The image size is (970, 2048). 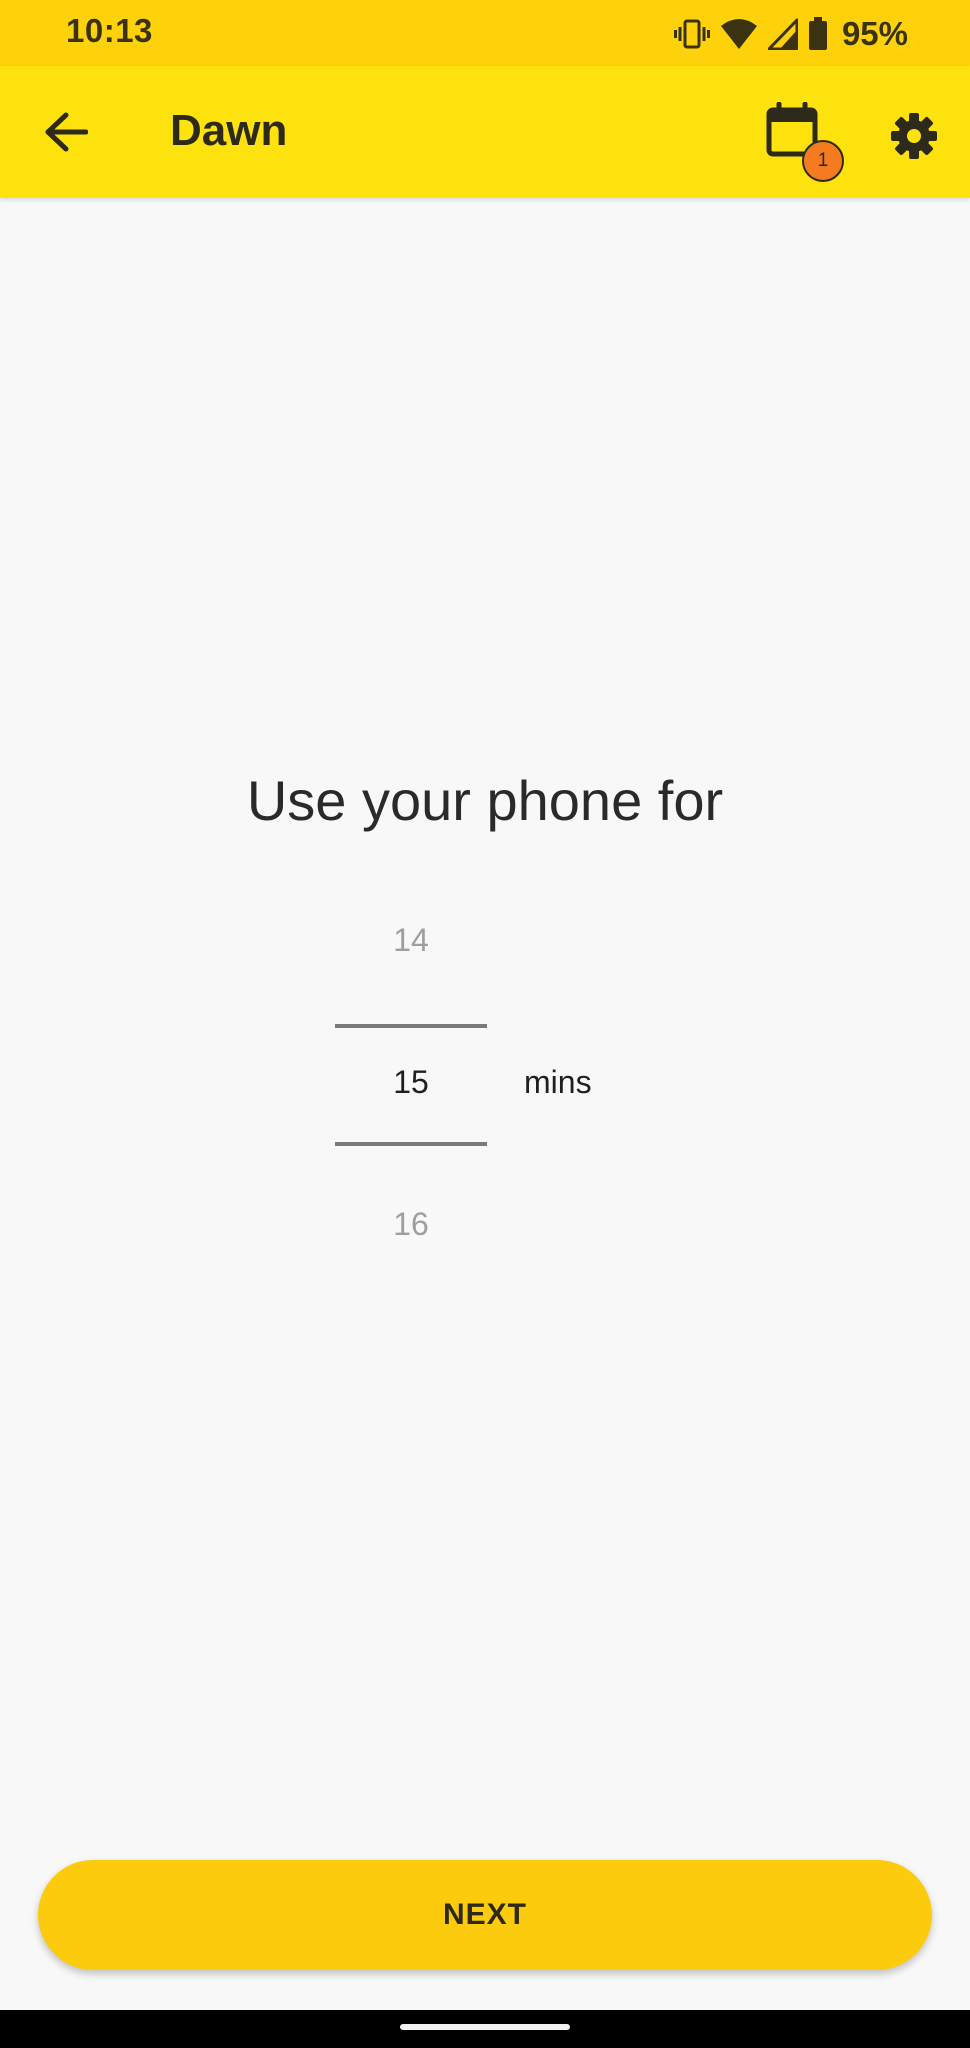 I want to click on next-button: NEXT, so click(x=485, y=1915).